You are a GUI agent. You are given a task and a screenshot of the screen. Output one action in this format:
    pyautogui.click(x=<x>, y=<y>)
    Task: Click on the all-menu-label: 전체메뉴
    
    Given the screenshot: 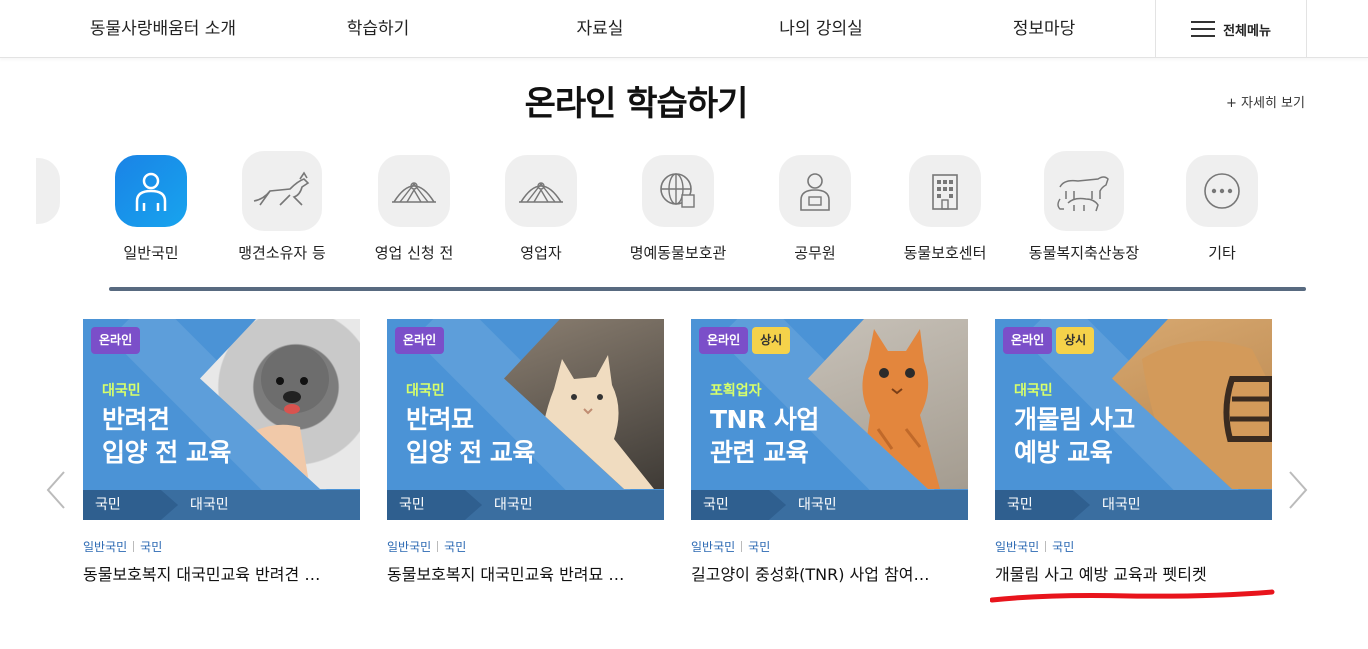 What is the action you would take?
    pyautogui.click(x=1247, y=31)
    